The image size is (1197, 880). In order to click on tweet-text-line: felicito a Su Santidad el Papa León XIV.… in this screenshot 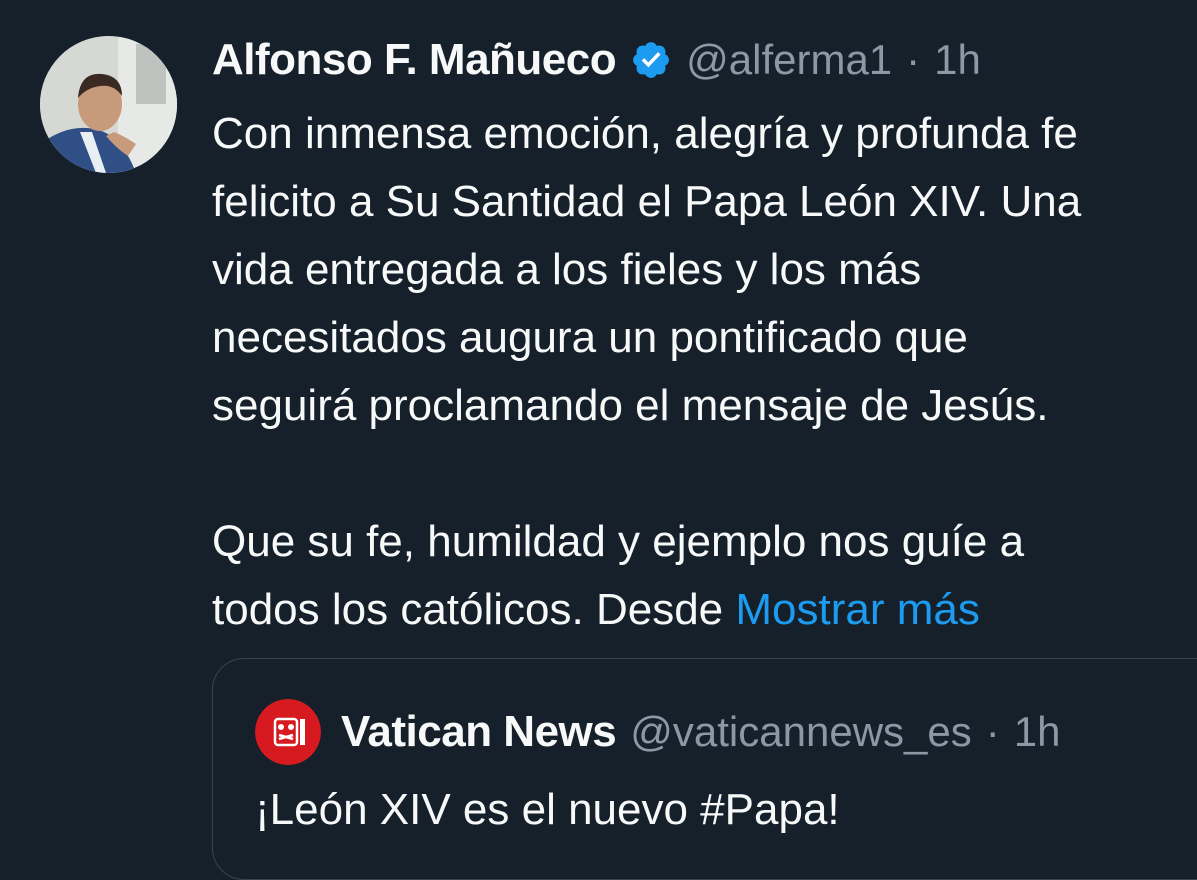, I will do `click(647, 201)`.